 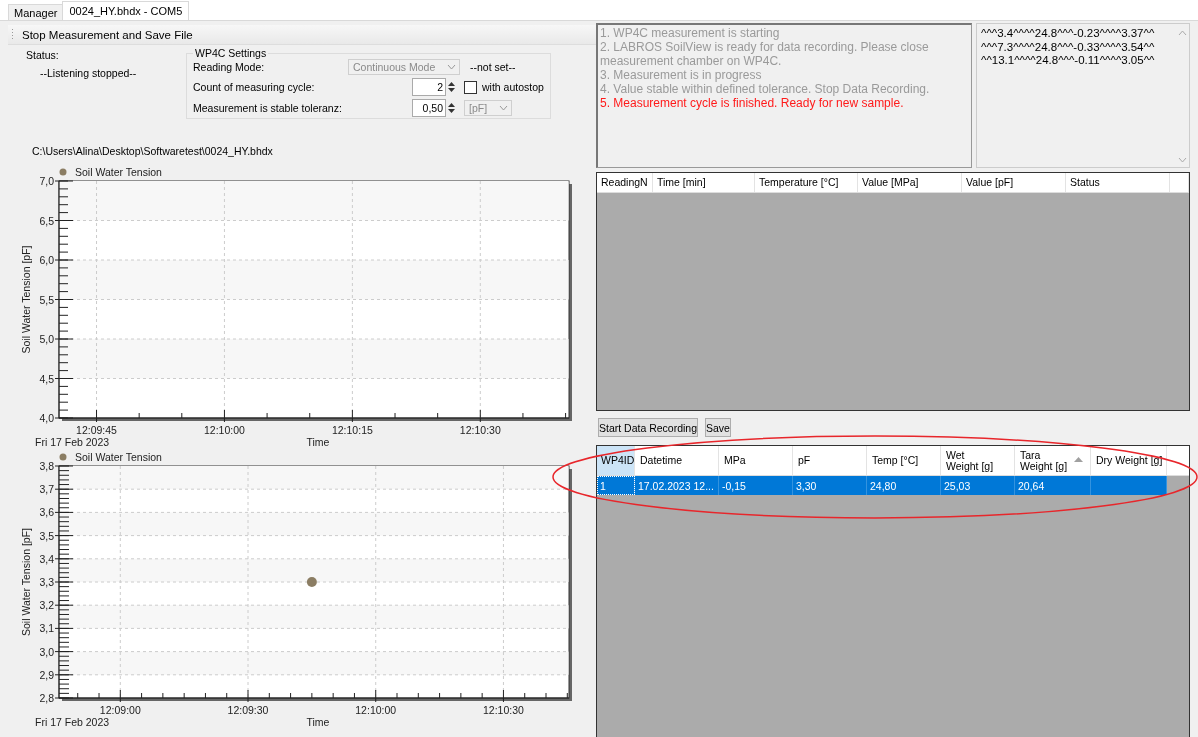 I want to click on column-header: MPa, so click(x=756, y=461).